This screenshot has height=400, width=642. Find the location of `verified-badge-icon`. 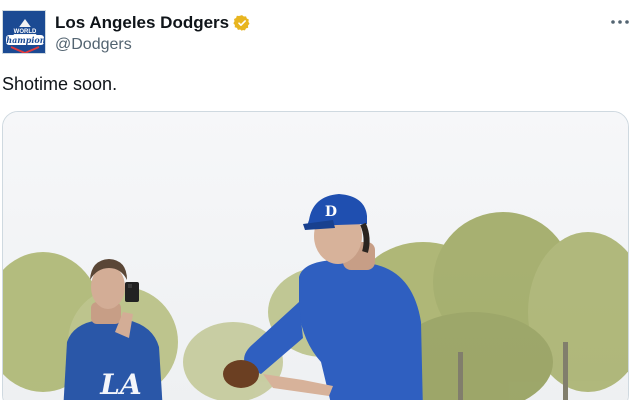

verified-badge-icon is located at coordinates (242, 23).